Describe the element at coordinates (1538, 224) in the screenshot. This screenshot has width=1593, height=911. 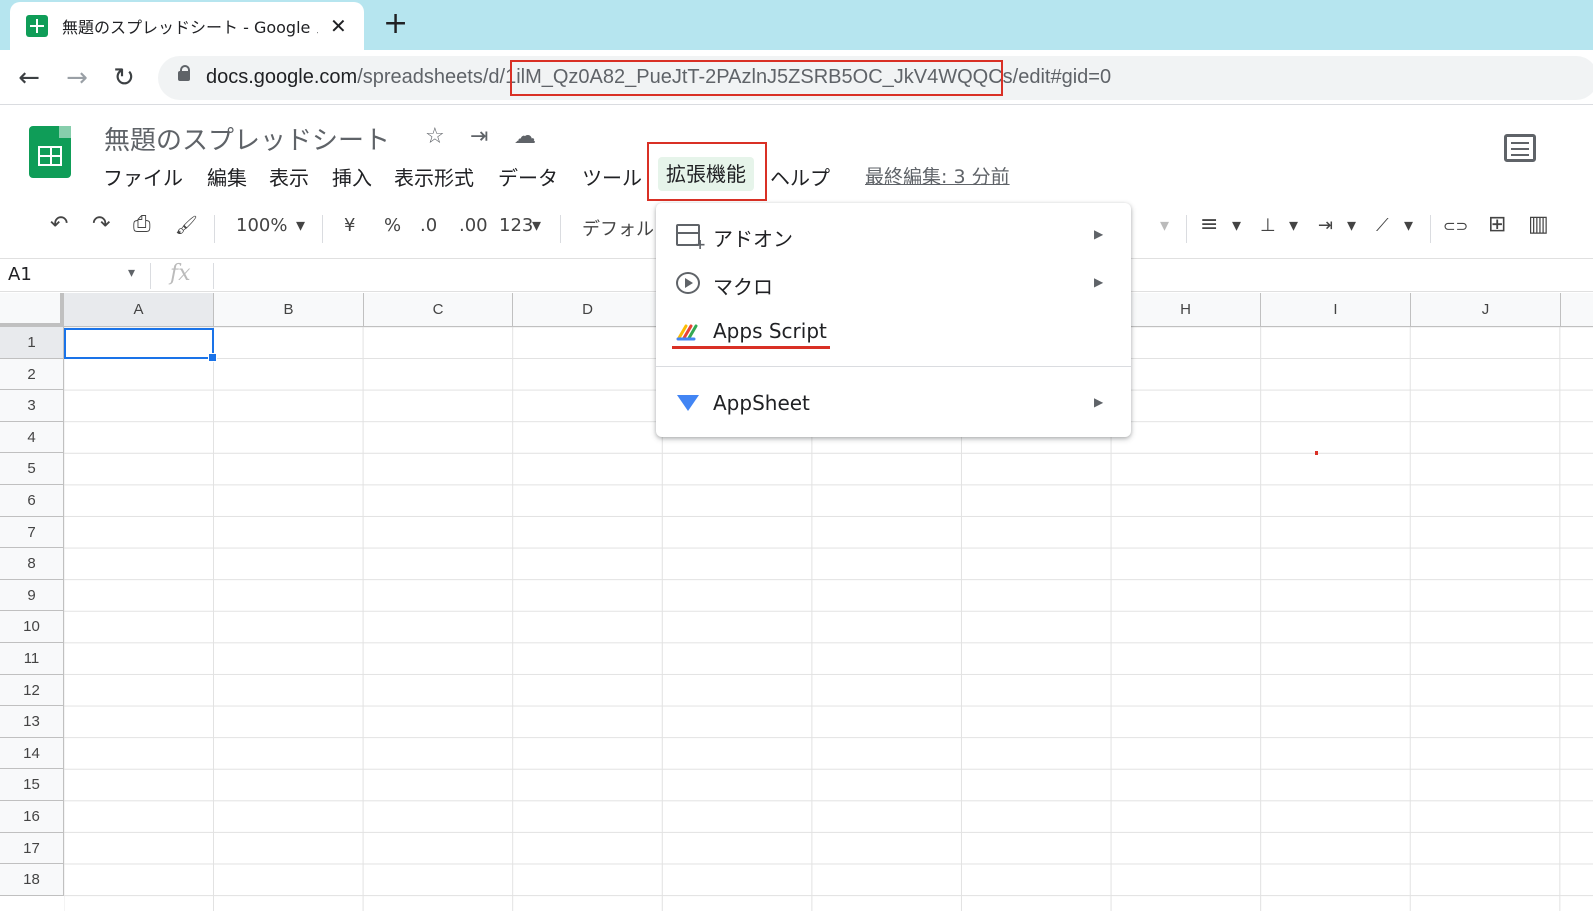
I see `insert-chart-icon: ▥` at that location.